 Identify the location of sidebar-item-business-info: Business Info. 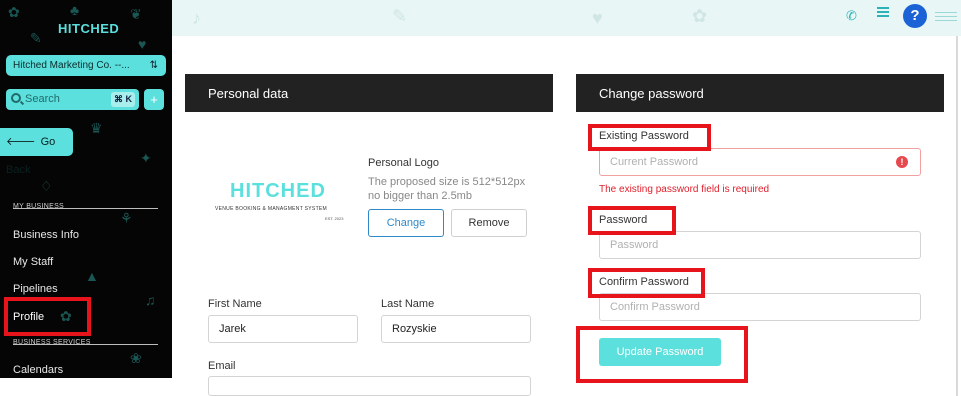
(46, 235).